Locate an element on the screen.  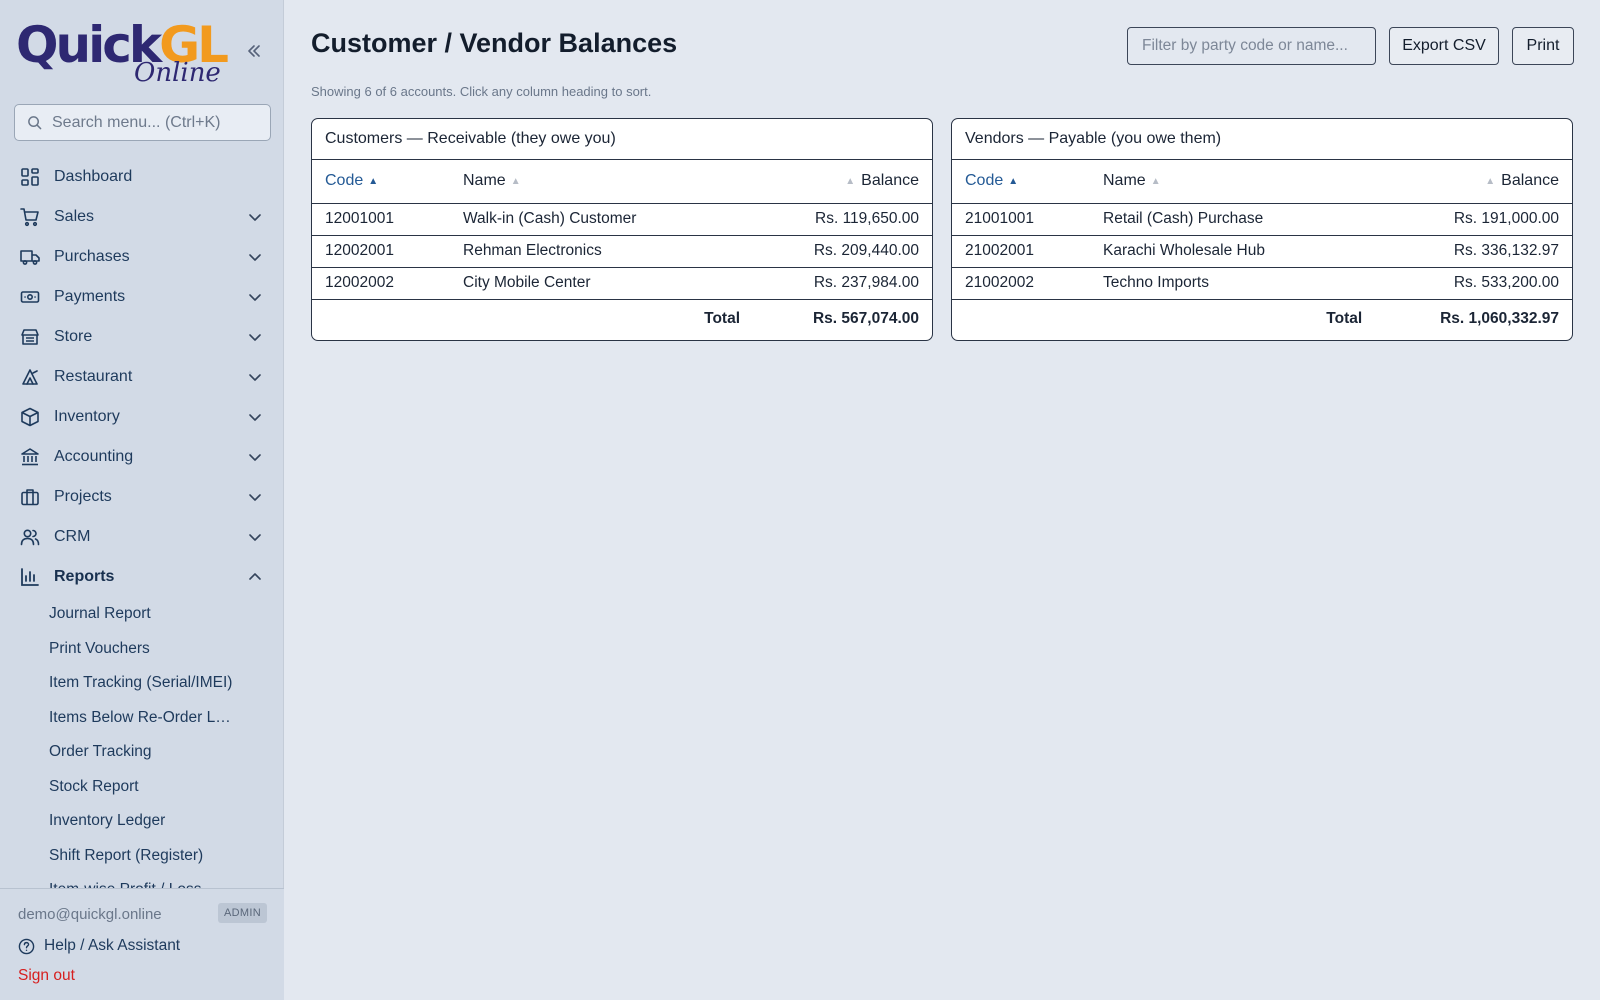
row-code: 21001001 is located at coordinates (1021, 219).